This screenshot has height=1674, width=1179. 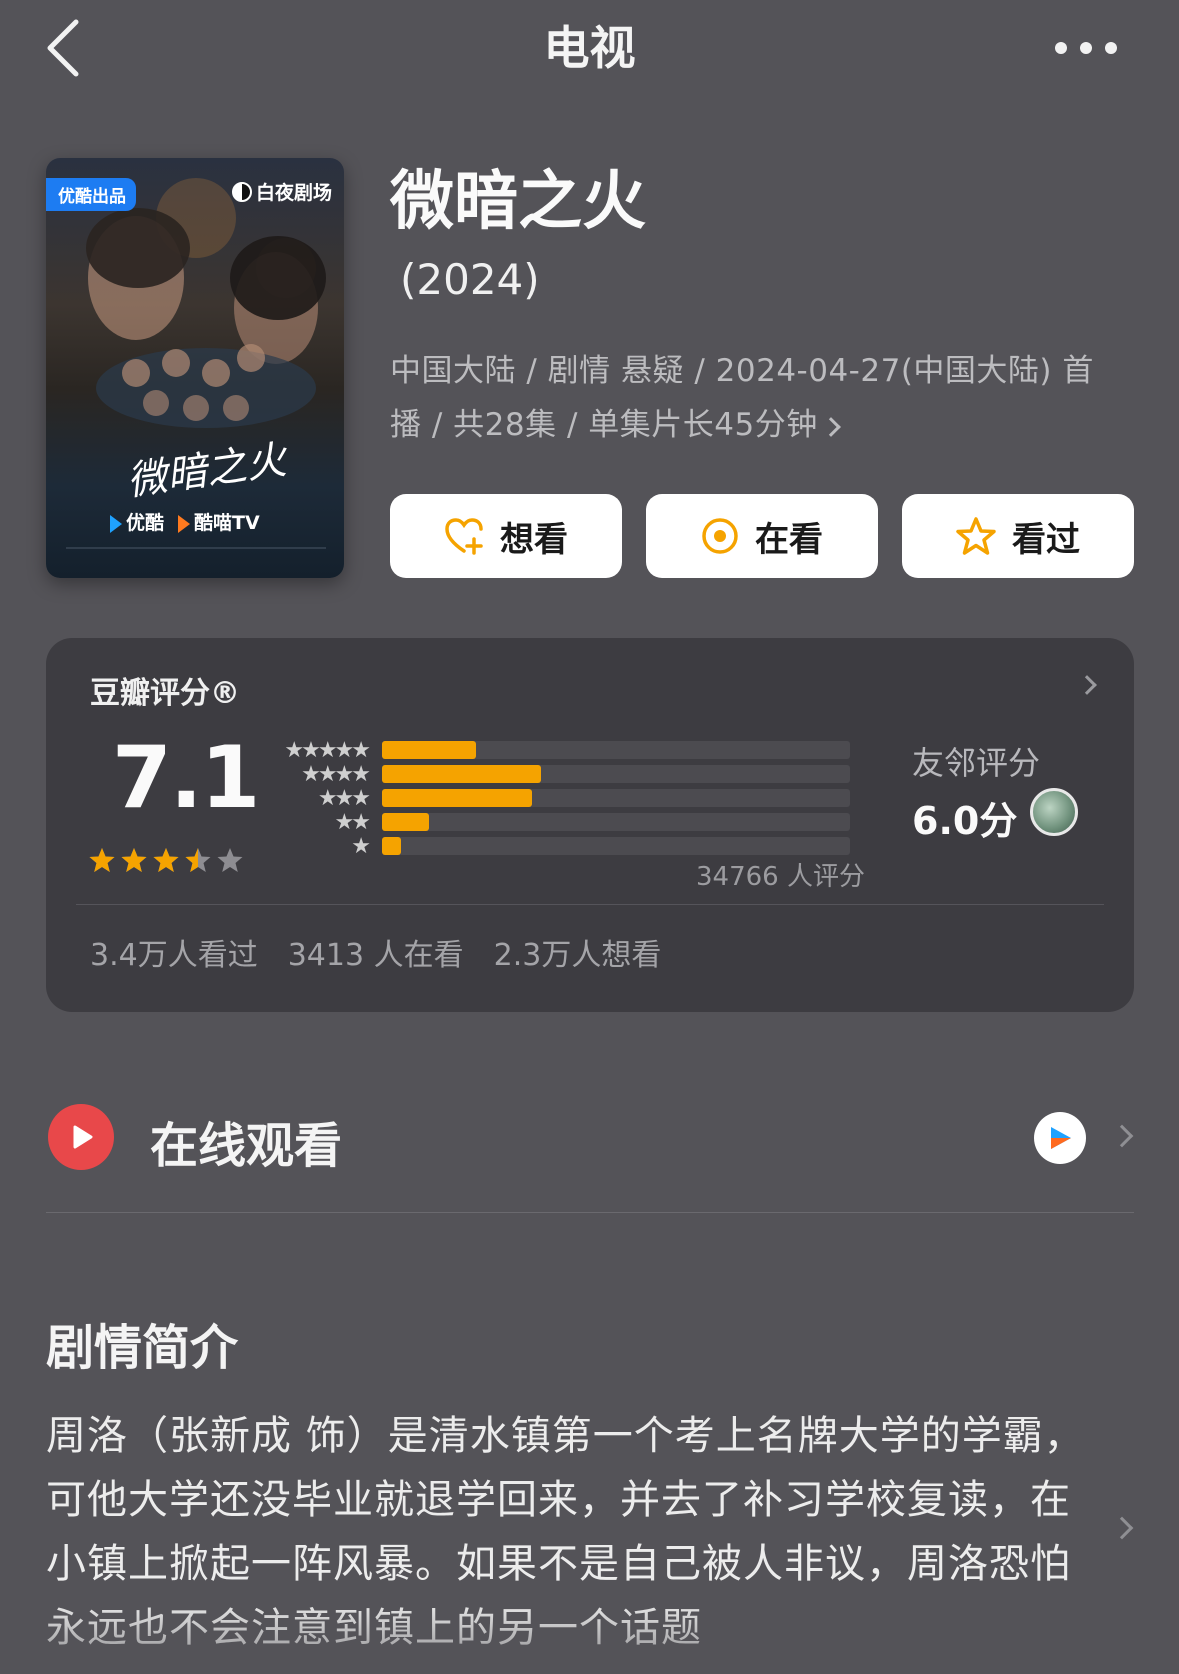 I want to click on distribution-row: ★★★, so click(x=596, y=798).